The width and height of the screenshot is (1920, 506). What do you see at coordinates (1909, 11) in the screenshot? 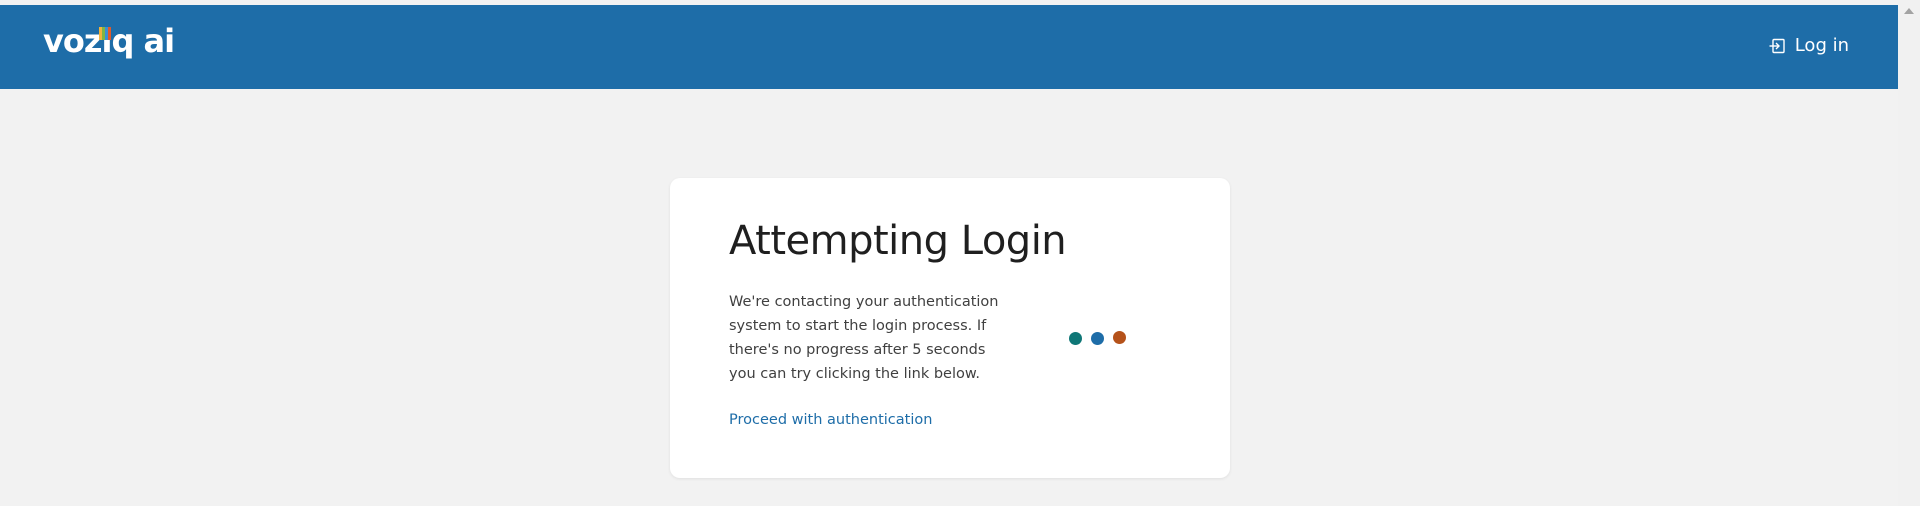
I see `scroll-up-arrow-icon` at bounding box center [1909, 11].